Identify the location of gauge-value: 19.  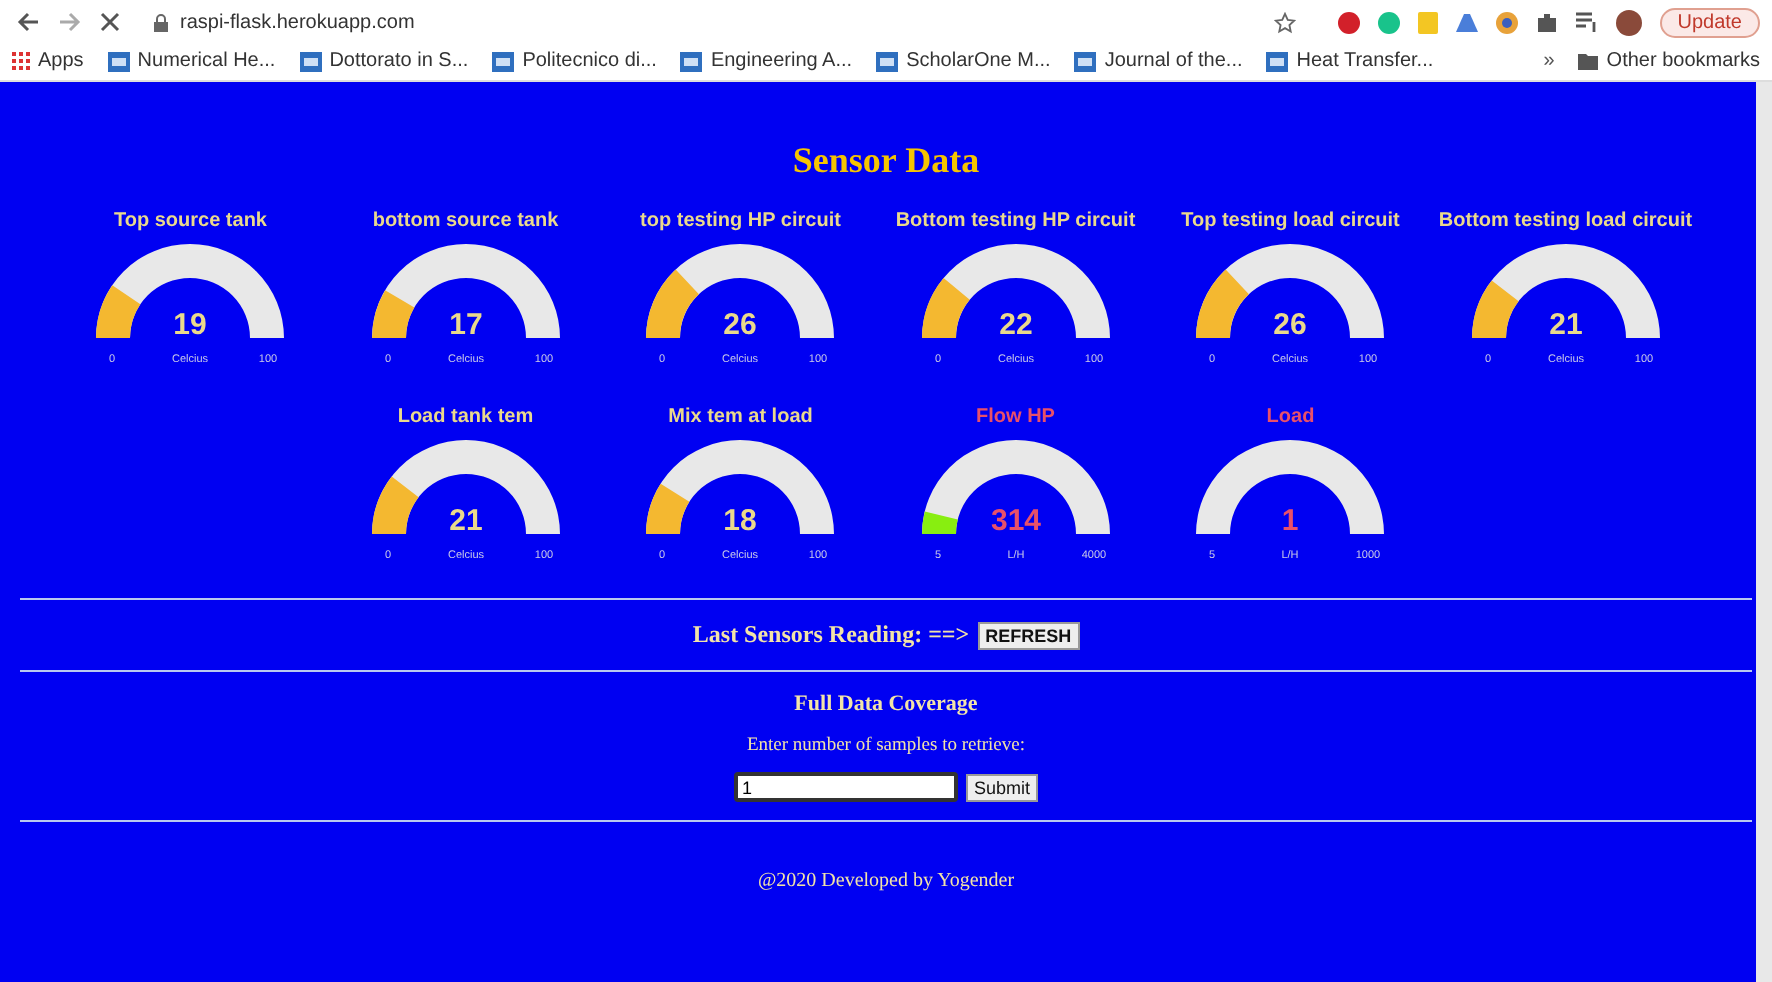
(190, 325).